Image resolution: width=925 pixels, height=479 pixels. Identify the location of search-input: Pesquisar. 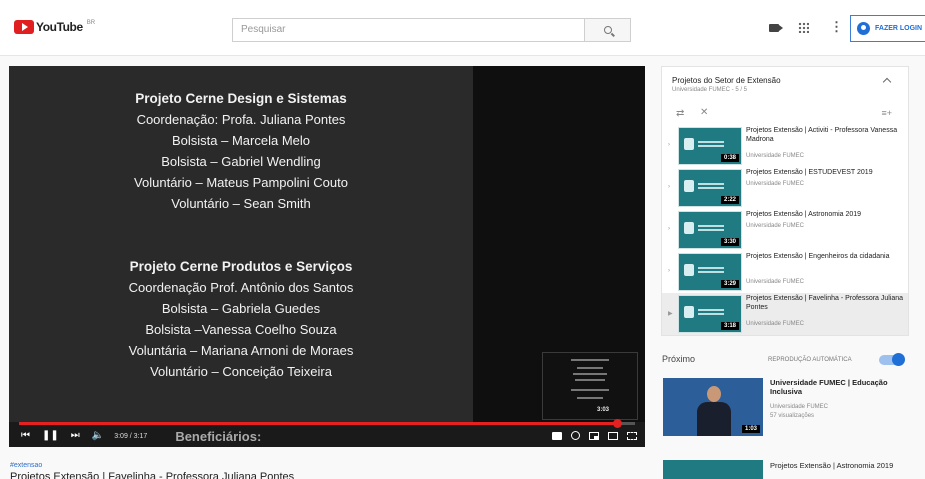
(408, 30).